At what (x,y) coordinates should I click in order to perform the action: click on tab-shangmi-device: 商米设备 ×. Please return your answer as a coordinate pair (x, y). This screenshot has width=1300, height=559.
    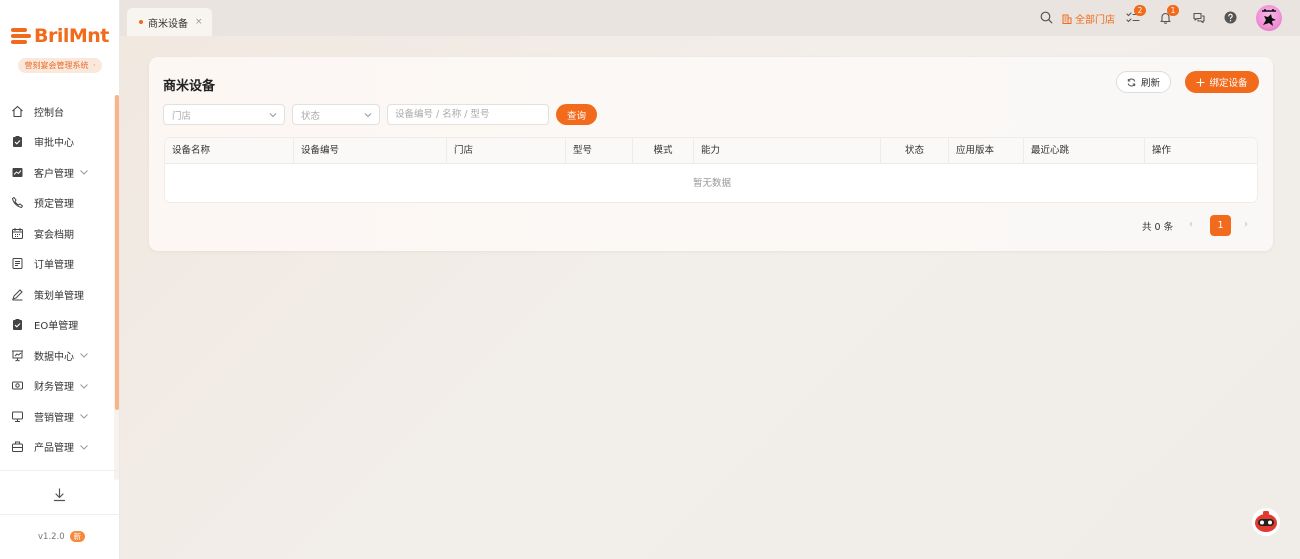
    Looking at the image, I should click on (169, 22).